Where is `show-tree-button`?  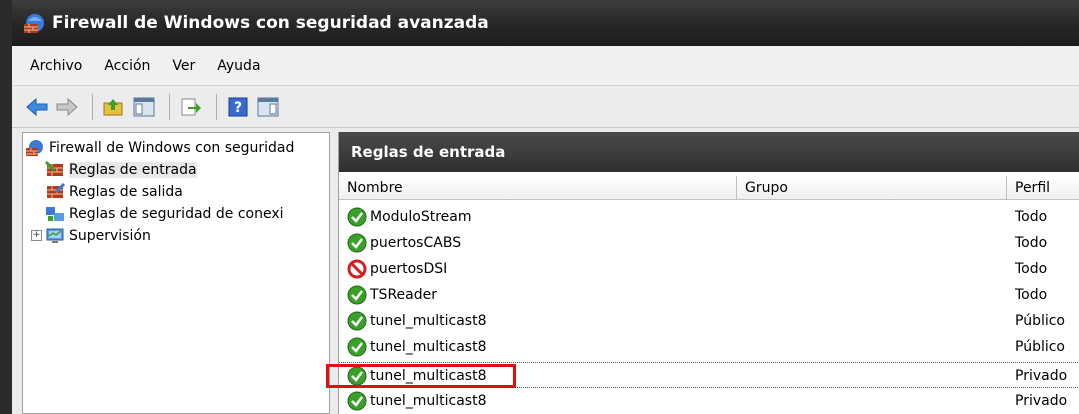 show-tree-button is located at coordinates (144, 107).